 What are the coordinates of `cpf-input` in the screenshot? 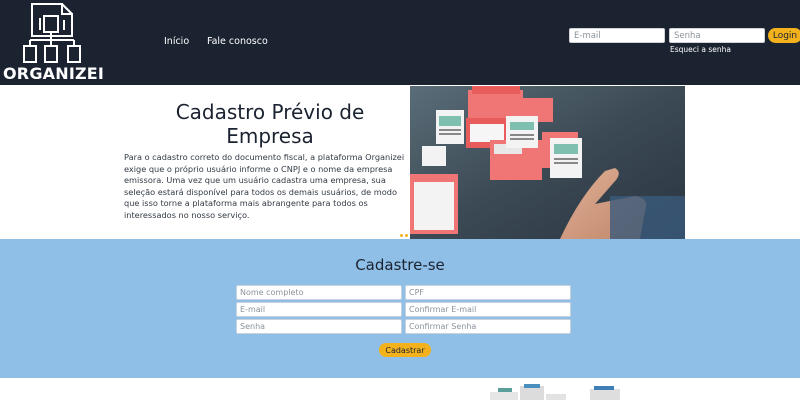 It's located at (488, 292).